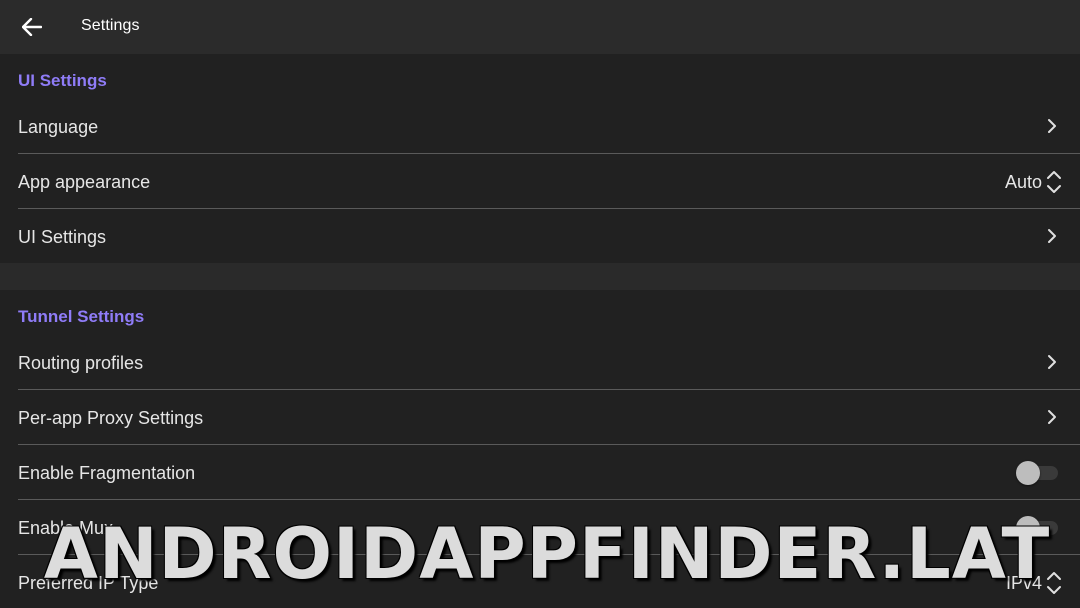 The image size is (1080, 608). What do you see at coordinates (88, 583) in the screenshot?
I see `row-label: Preferred IP Type` at bounding box center [88, 583].